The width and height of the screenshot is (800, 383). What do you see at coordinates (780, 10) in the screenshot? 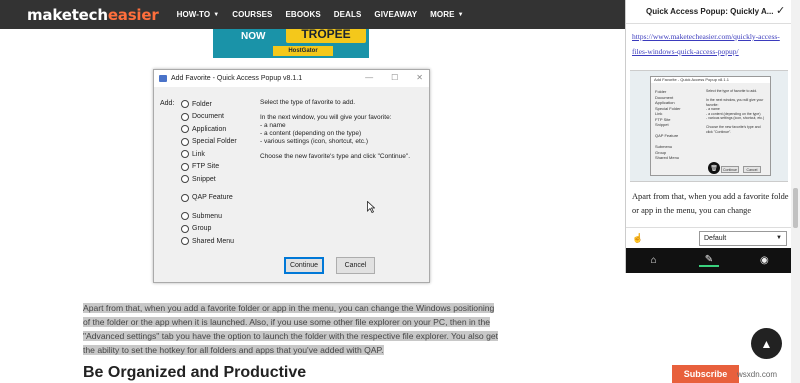
I see `check-icon: ✓` at bounding box center [780, 10].